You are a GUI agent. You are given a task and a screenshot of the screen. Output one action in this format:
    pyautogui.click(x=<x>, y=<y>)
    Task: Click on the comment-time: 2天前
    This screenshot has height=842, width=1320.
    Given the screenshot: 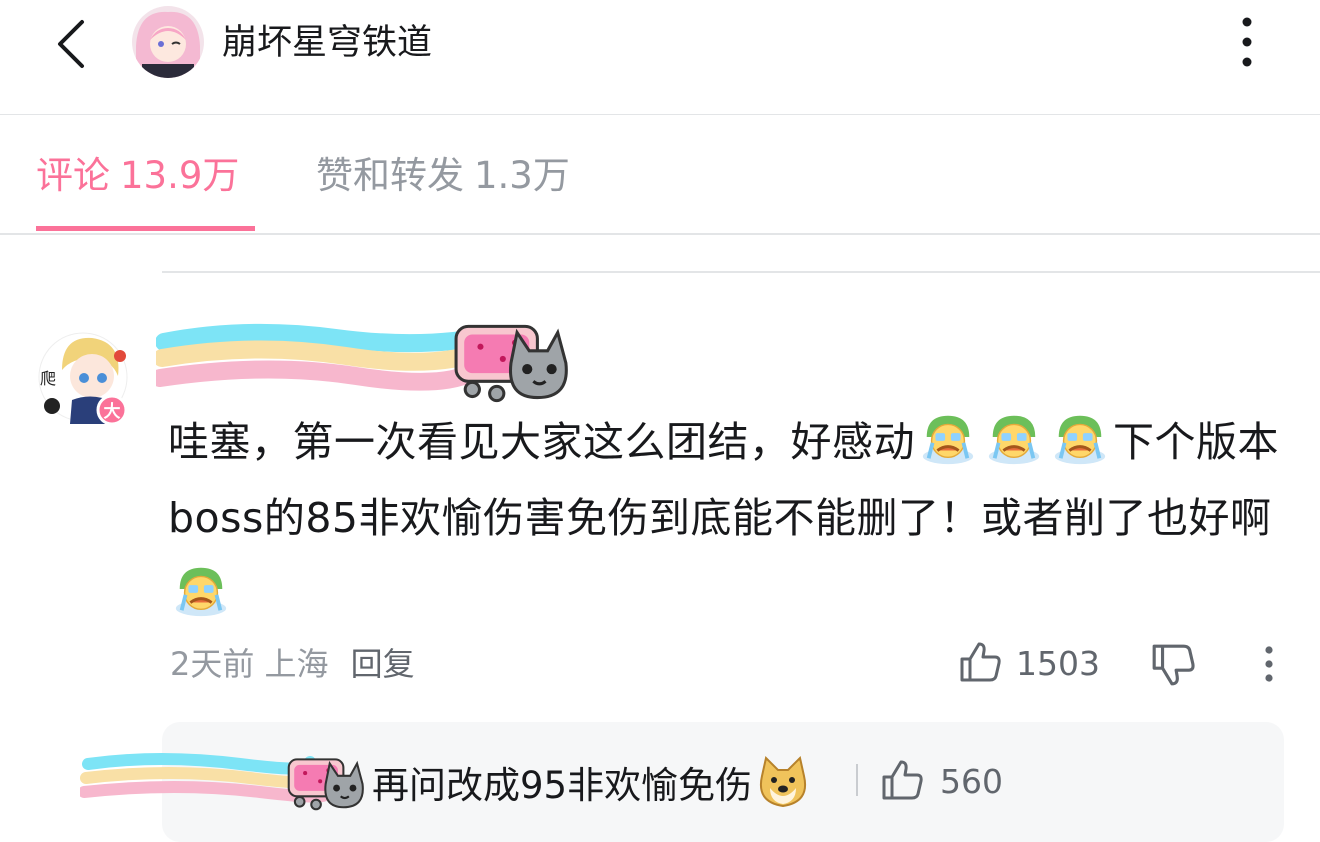 What is the action you would take?
    pyautogui.click(x=212, y=664)
    